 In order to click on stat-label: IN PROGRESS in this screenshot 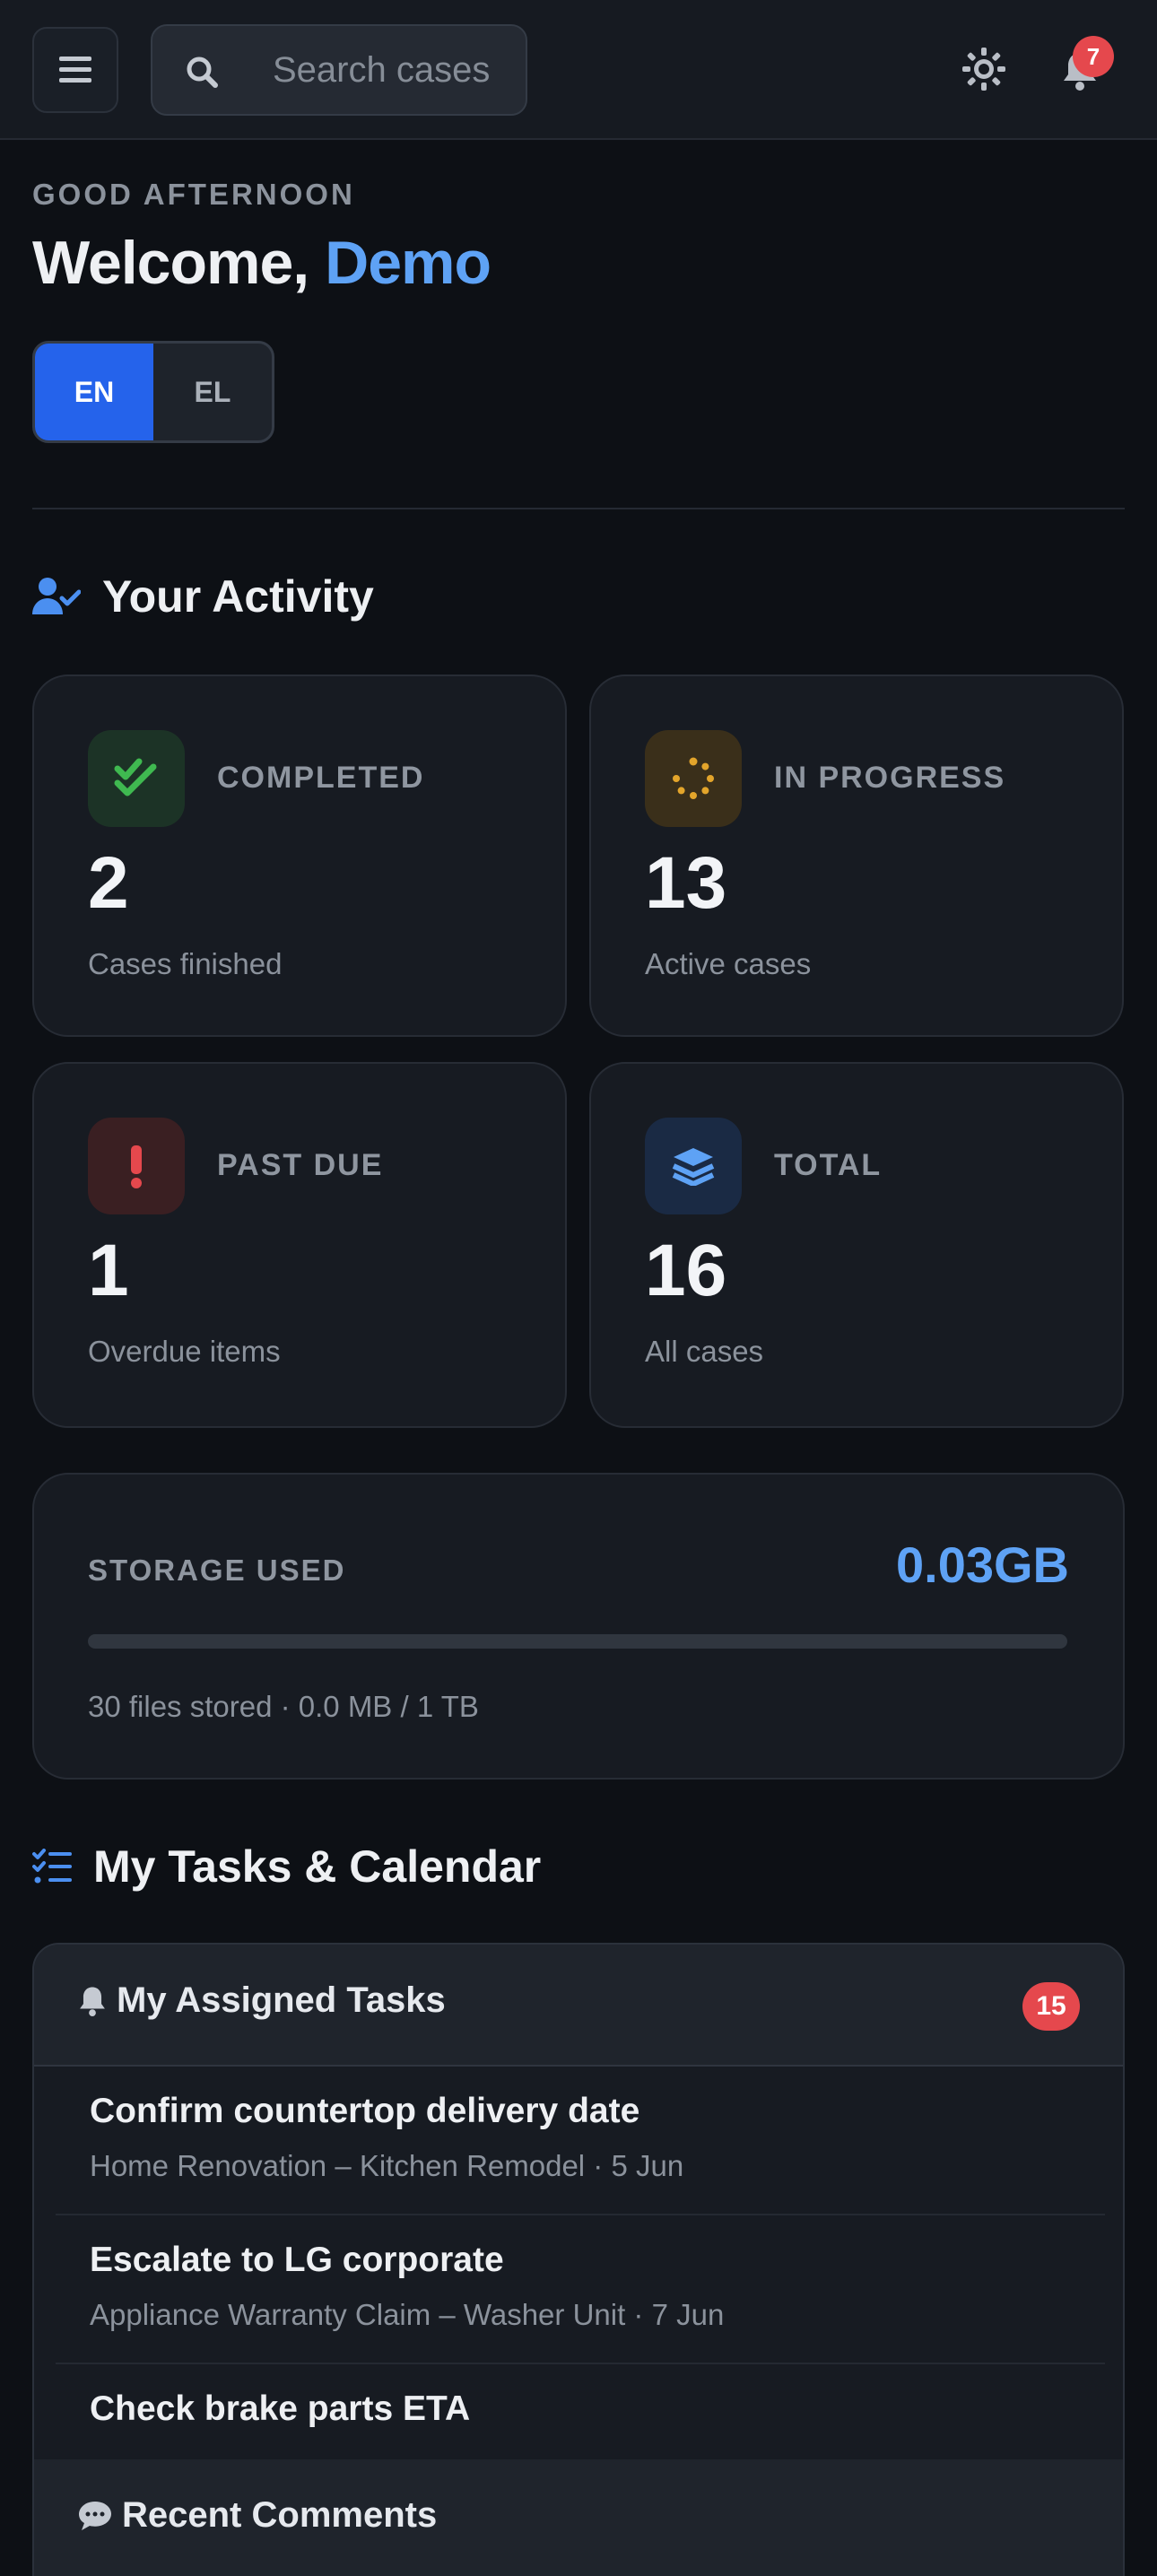, I will do `click(890, 778)`.